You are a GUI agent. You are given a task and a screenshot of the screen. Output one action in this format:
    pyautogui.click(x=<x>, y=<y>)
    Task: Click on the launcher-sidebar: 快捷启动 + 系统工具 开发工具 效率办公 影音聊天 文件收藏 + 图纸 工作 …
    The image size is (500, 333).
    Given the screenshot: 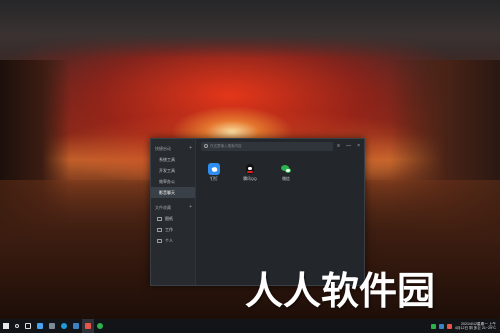 What is the action you would take?
    pyautogui.click(x=173, y=212)
    